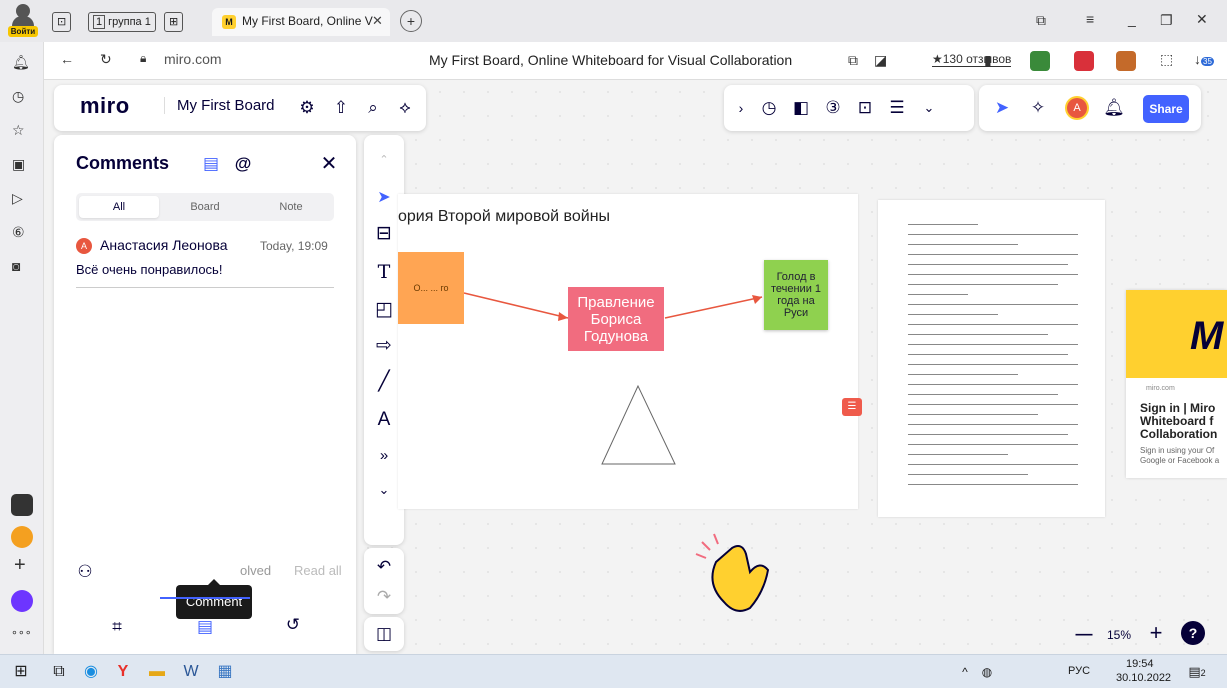 This screenshot has width=1227, height=688. What do you see at coordinates (1077, 108) in the screenshot?
I see `user-avatar: A` at bounding box center [1077, 108].